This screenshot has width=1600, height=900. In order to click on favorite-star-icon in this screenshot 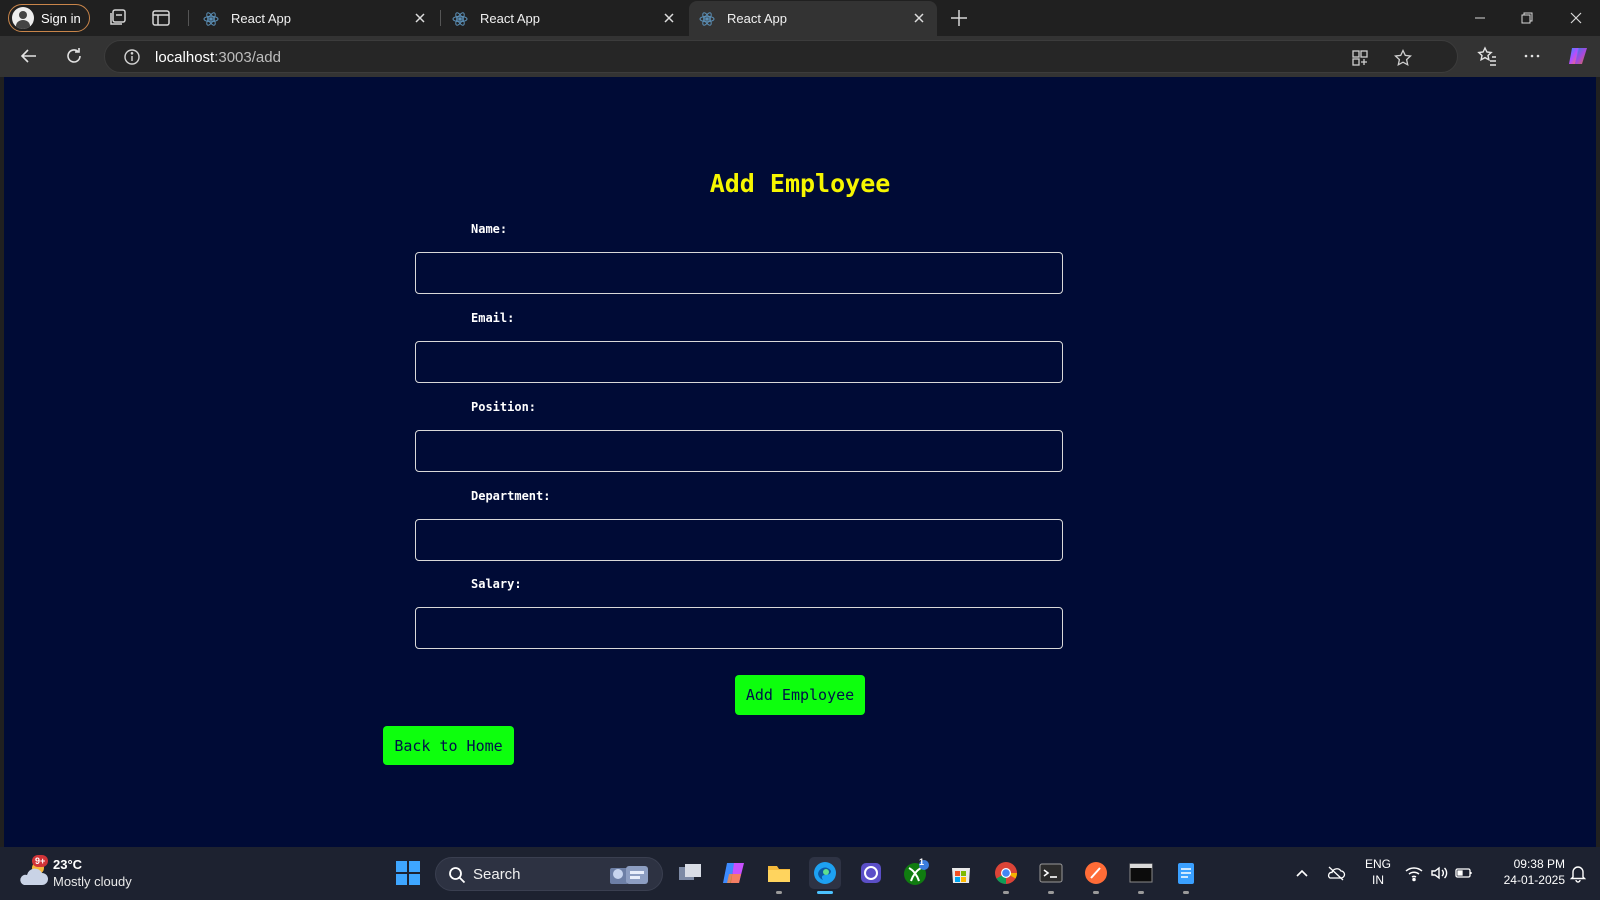, I will do `click(1403, 58)`.